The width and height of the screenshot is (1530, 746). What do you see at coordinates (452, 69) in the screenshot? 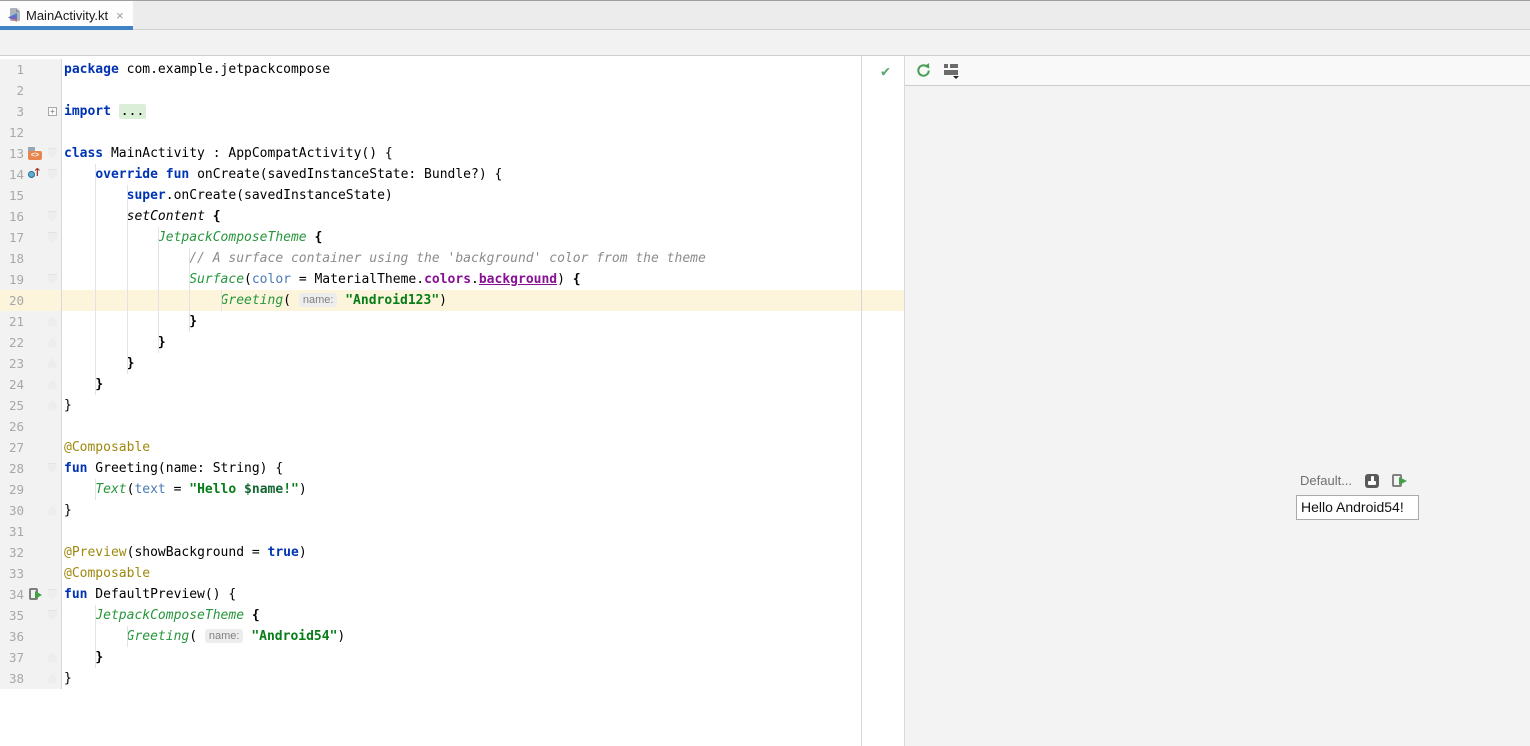
I see `code-line: 1 package com.example.jetpackcompose` at bounding box center [452, 69].